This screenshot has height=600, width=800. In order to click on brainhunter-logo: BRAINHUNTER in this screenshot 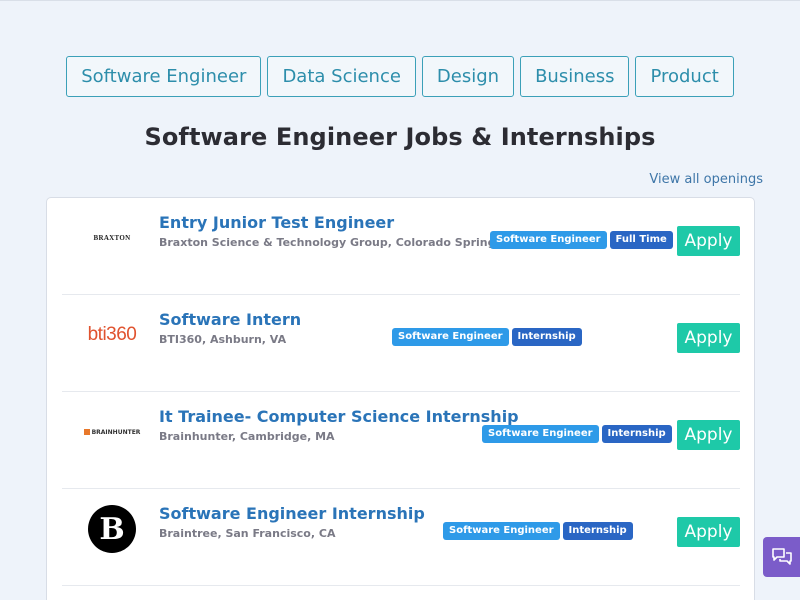, I will do `click(112, 432)`.